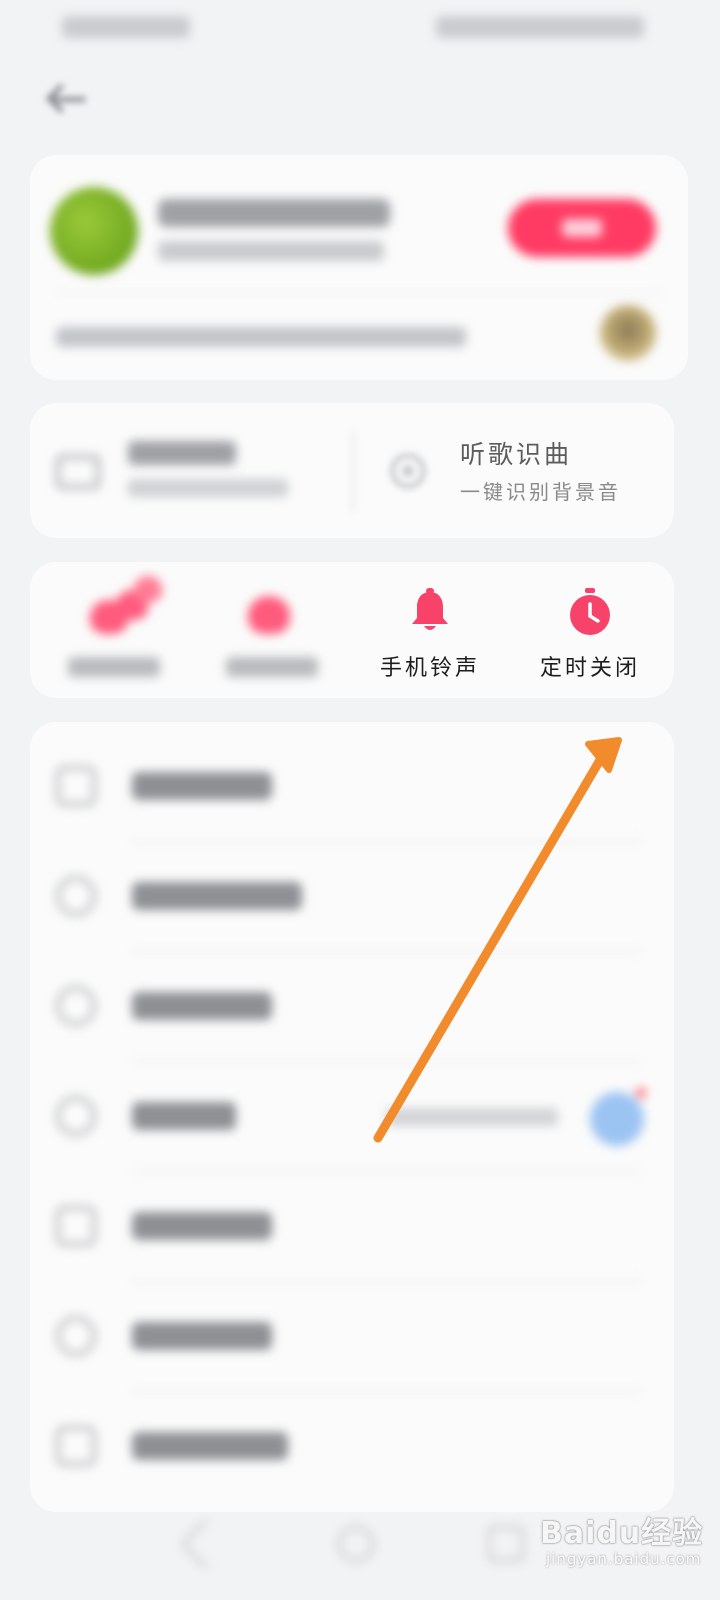 The height and width of the screenshot is (1600, 720). Describe the element at coordinates (360, 26) in the screenshot. I see `status-bar` at that location.